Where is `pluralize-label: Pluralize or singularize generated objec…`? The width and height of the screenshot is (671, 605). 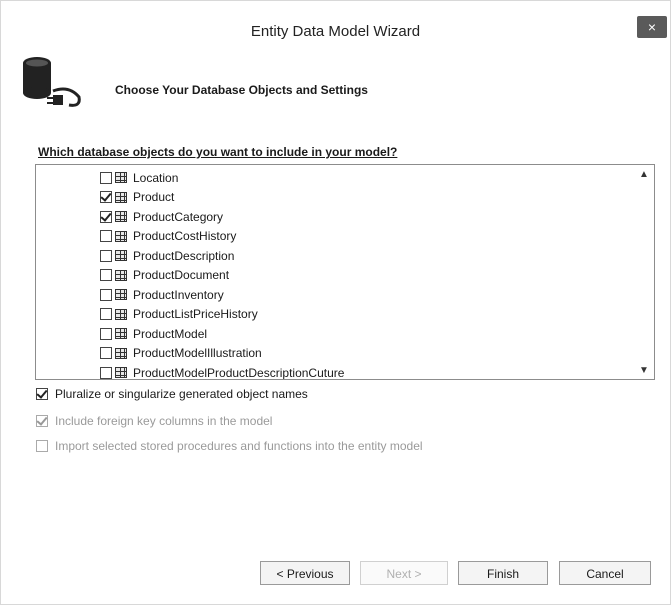
pluralize-label: Pluralize or singularize generated objec… is located at coordinates (181, 394).